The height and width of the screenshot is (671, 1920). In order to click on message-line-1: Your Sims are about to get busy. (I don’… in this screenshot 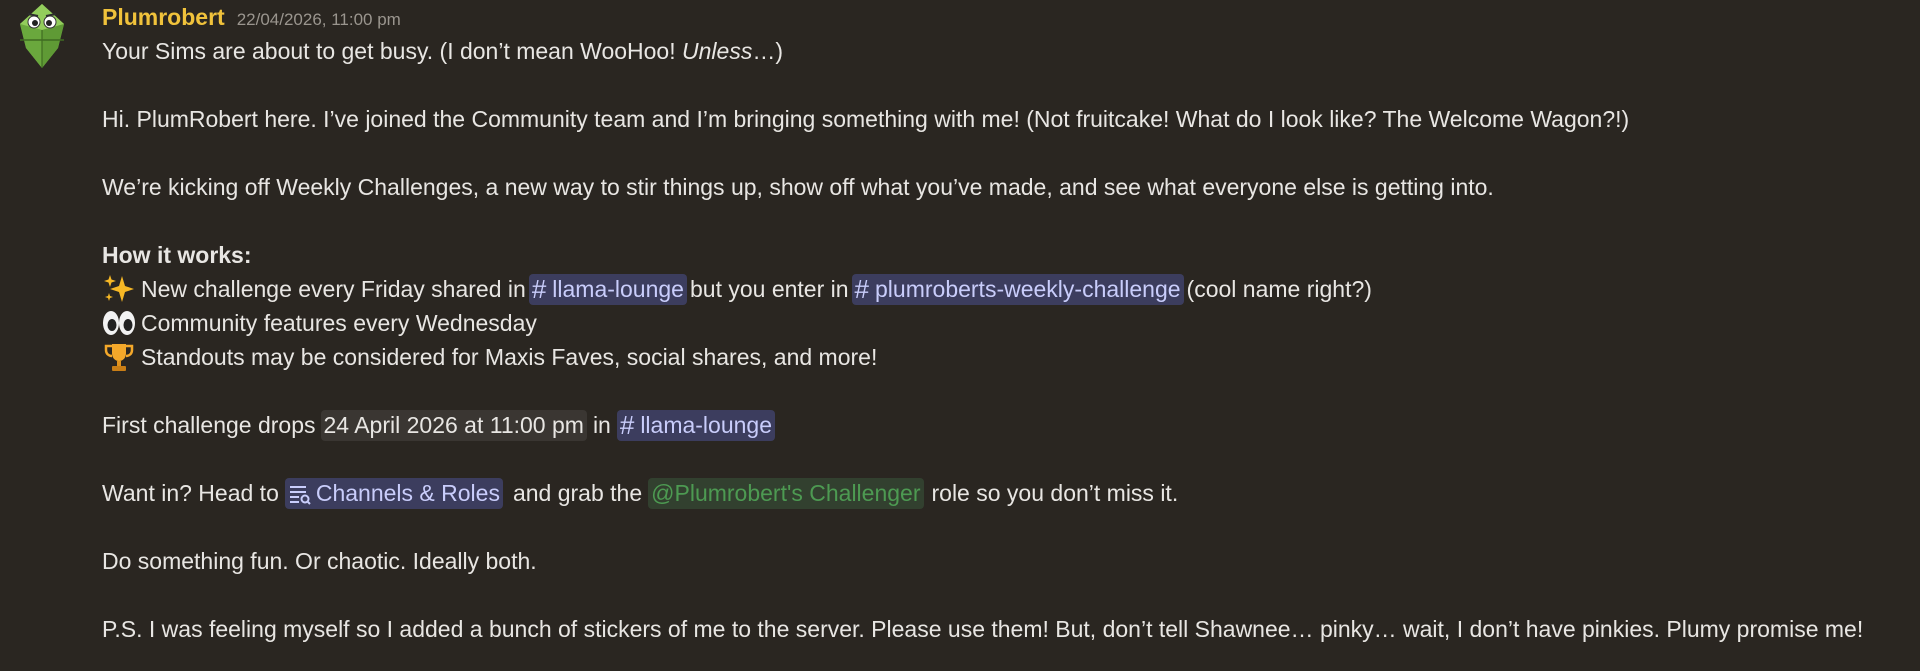, I will do `click(1002, 51)`.